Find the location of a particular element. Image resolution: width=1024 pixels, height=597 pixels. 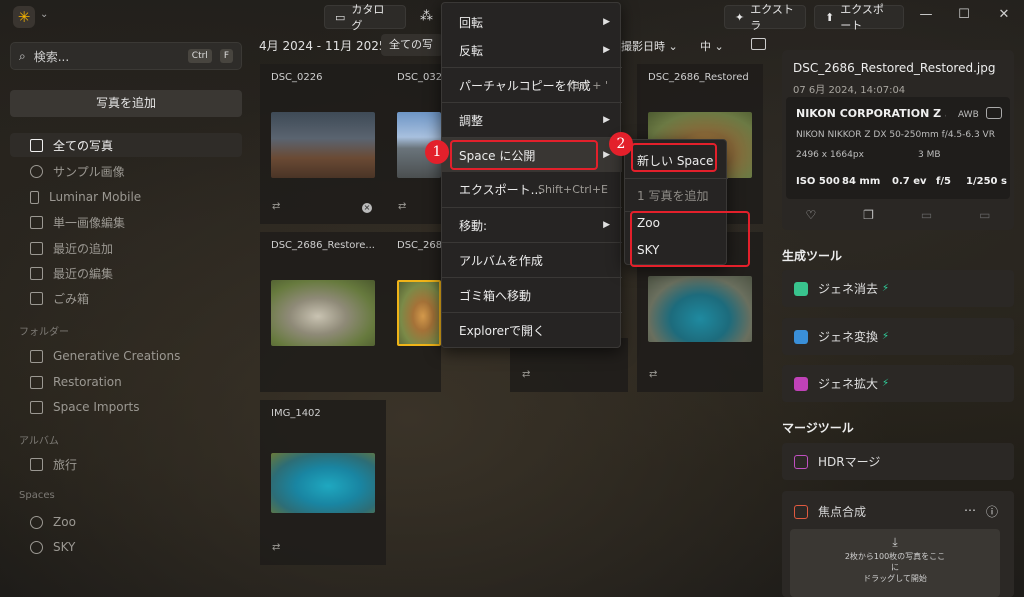

menu-separator is located at coordinates (676, 178).